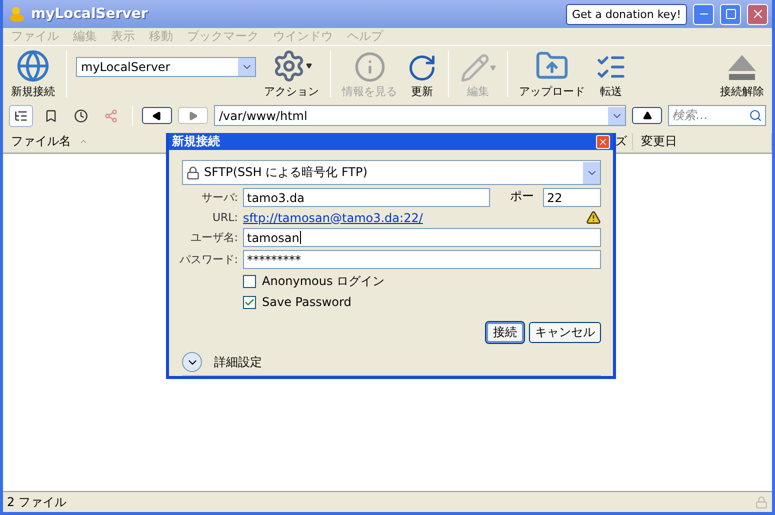  I want to click on dialog-button: キャンセル, so click(565, 332).